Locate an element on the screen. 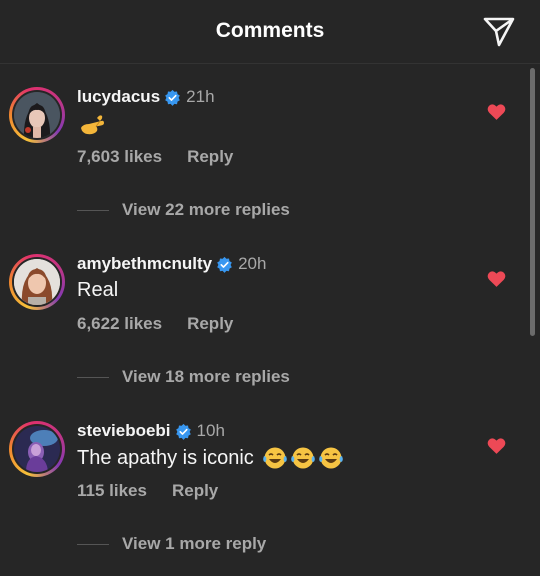  comment-text is located at coordinates (92, 124).